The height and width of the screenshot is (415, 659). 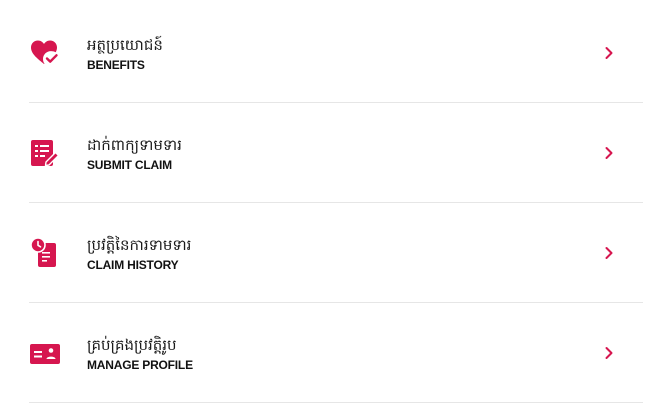 I want to click on menu-item-label-km: ប្រវត្តិនៃការទាមទារ, so click(x=139, y=244).